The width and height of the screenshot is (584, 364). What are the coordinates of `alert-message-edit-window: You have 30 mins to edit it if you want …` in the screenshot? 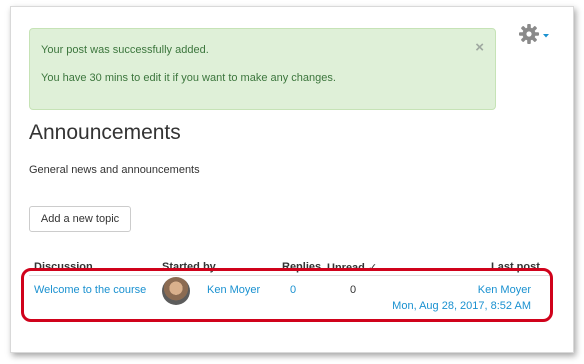 It's located at (188, 78).